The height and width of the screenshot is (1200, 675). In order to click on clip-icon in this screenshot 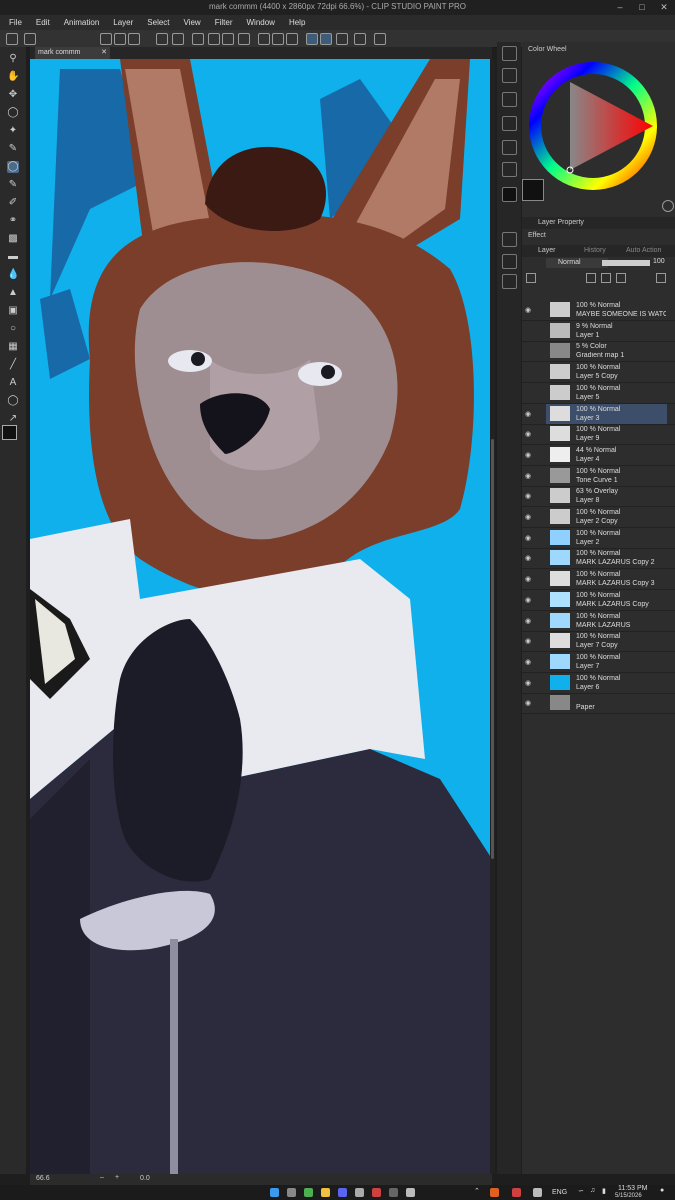, I will do `click(606, 278)`.